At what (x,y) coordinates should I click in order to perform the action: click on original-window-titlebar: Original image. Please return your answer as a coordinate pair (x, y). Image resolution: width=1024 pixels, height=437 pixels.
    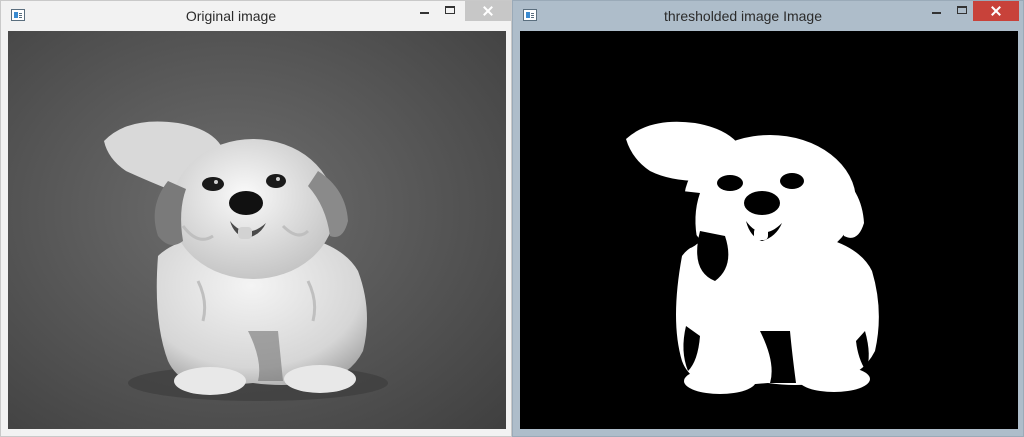
    Looking at the image, I should click on (256, 16).